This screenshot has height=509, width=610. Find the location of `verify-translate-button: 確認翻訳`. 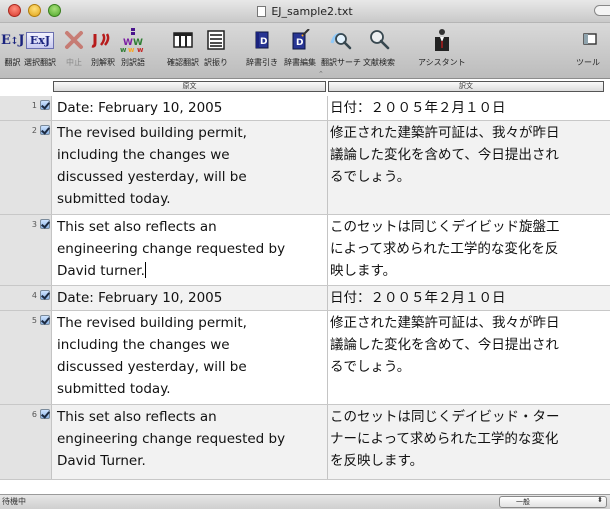

verify-translate-button: 確認翻訳 is located at coordinates (183, 47).